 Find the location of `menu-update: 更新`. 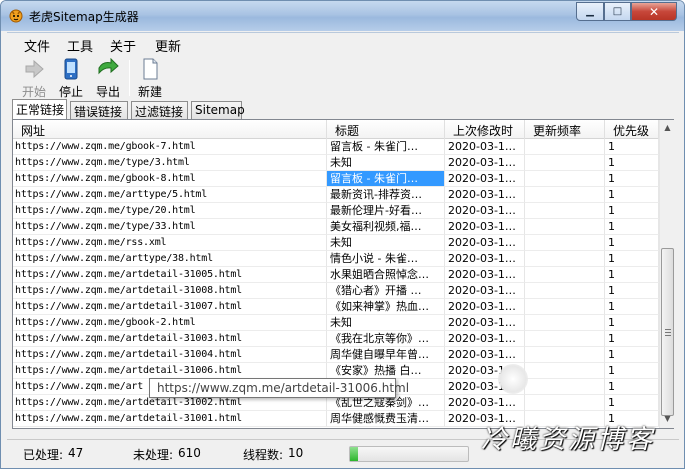

menu-update: 更新 is located at coordinates (168, 45).